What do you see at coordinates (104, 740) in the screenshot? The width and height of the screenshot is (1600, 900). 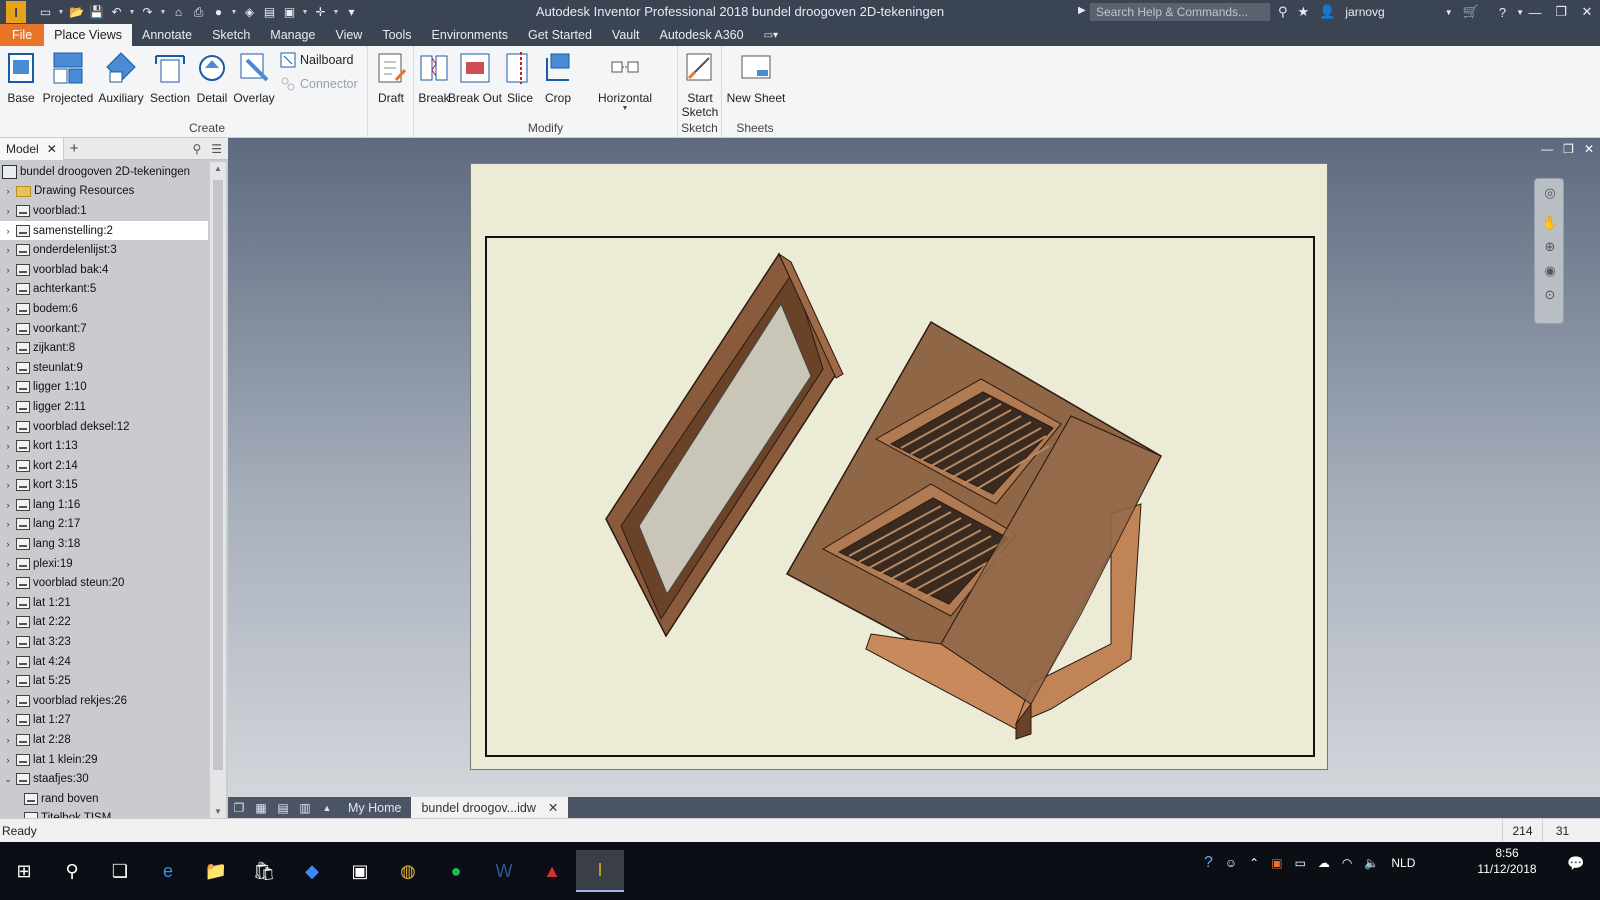 I see `tree-item-sheet: › lat 2:28` at bounding box center [104, 740].